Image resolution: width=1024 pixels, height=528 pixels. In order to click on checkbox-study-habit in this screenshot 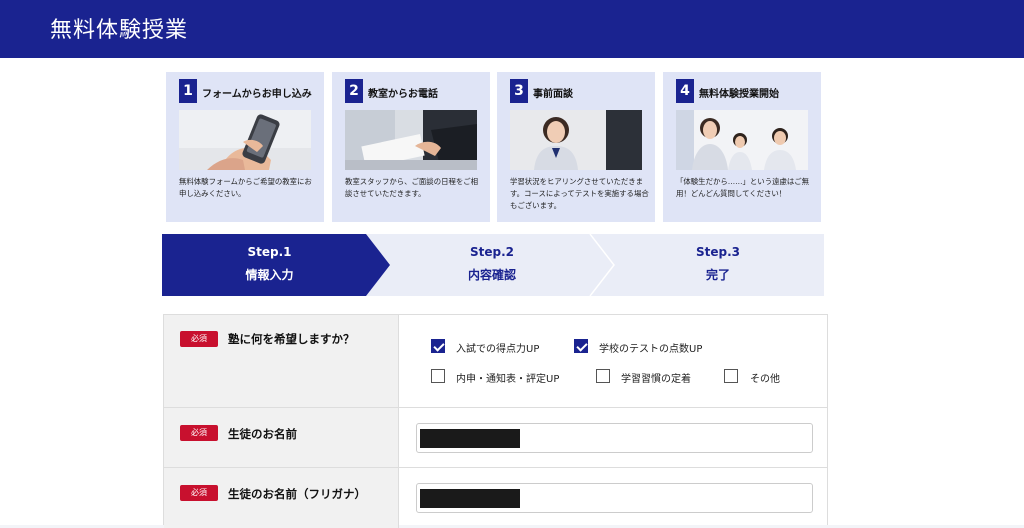, I will do `click(603, 376)`.